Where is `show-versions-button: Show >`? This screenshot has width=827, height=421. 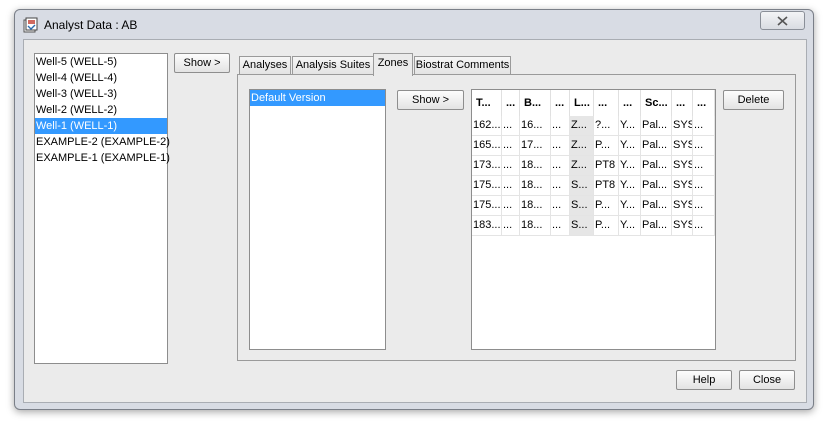
show-versions-button: Show > is located at coordinates (430, 100).